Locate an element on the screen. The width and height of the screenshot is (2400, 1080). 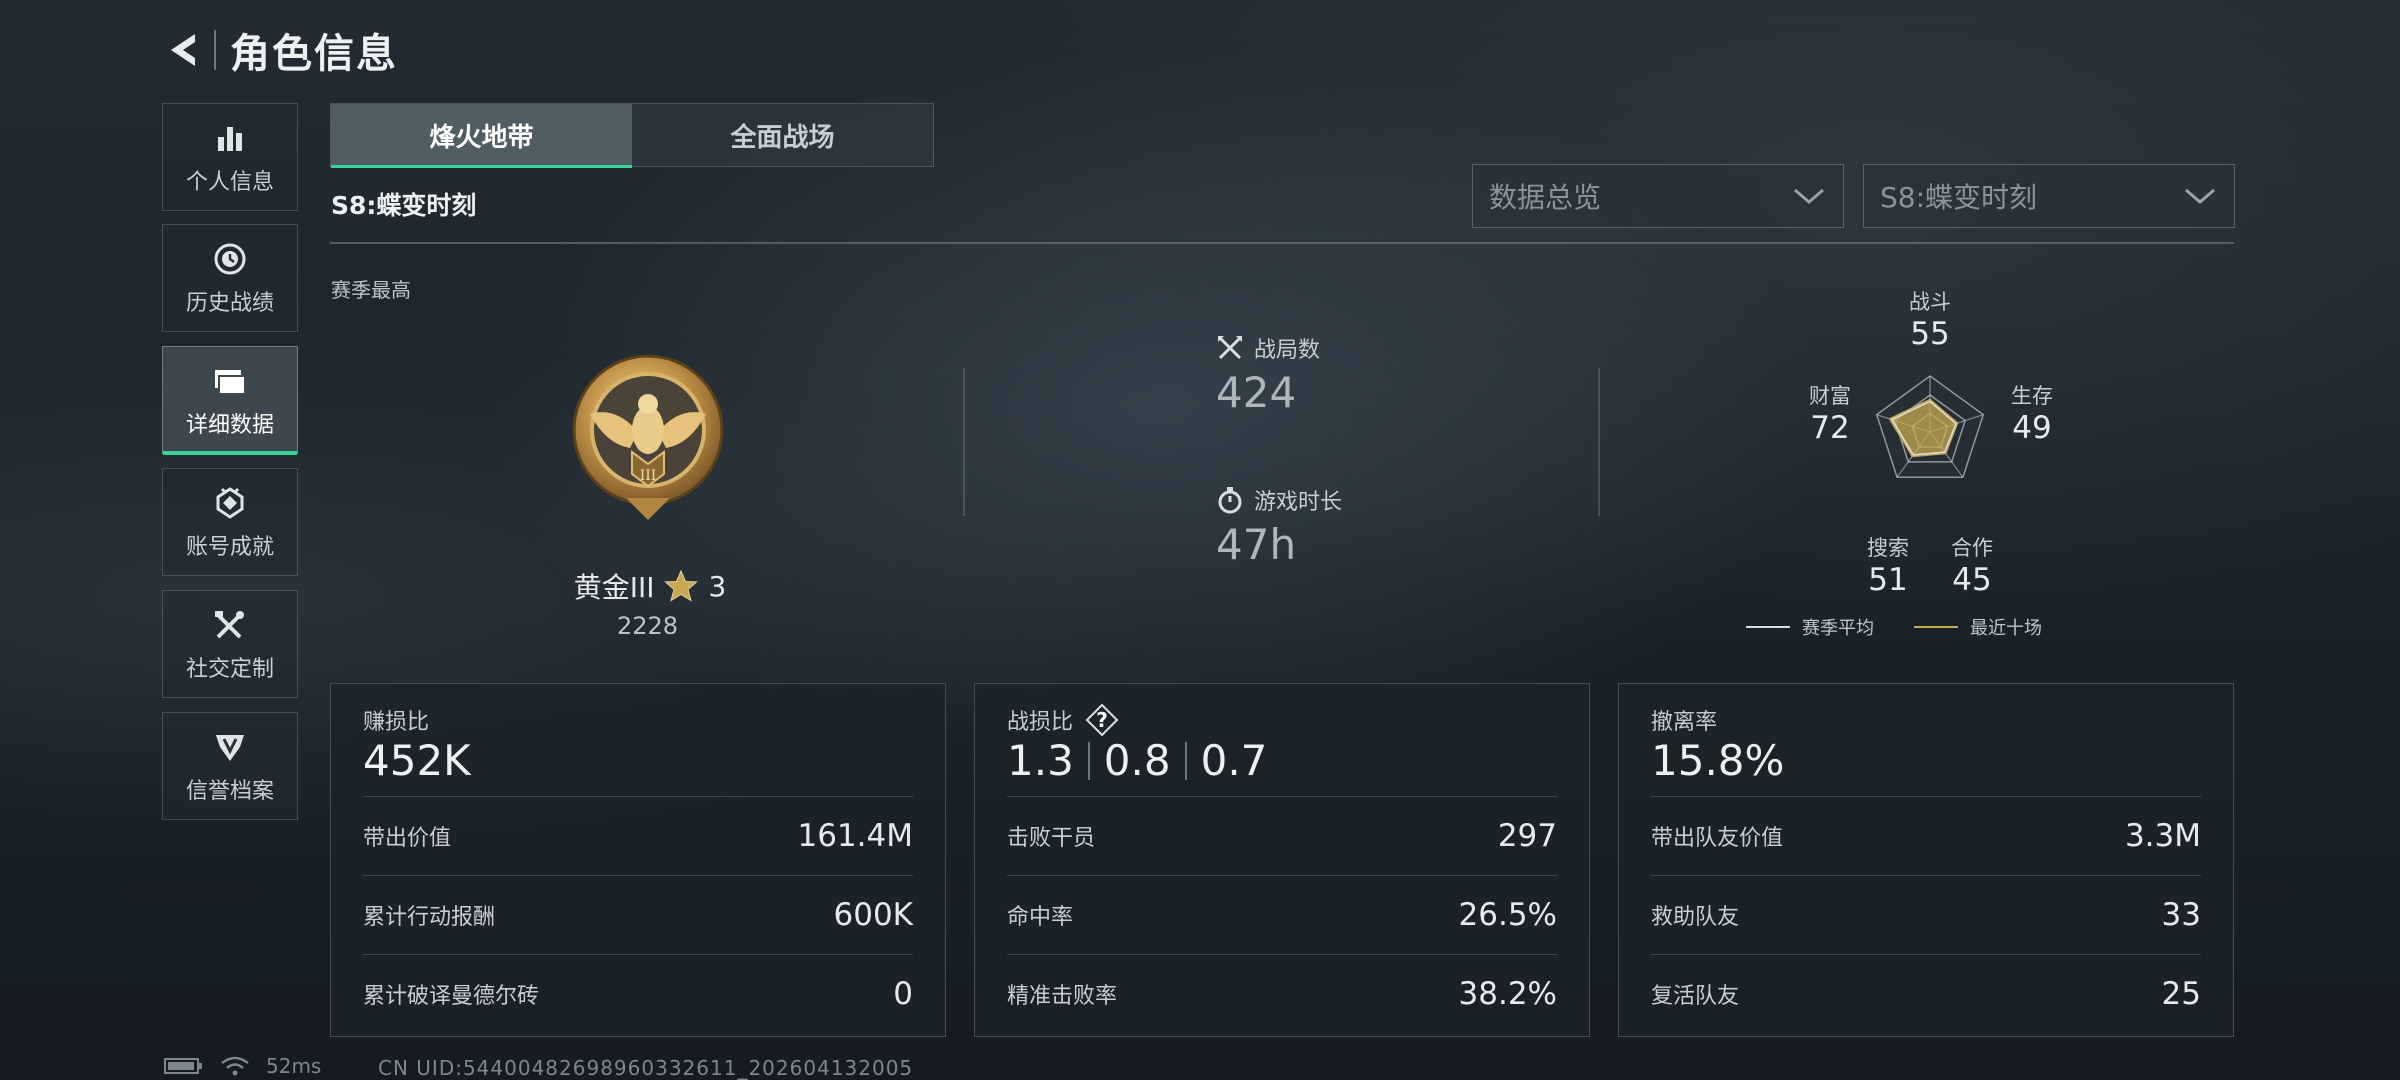
playtime-label: 游戏时长 is located at coordinates (1298, 502).